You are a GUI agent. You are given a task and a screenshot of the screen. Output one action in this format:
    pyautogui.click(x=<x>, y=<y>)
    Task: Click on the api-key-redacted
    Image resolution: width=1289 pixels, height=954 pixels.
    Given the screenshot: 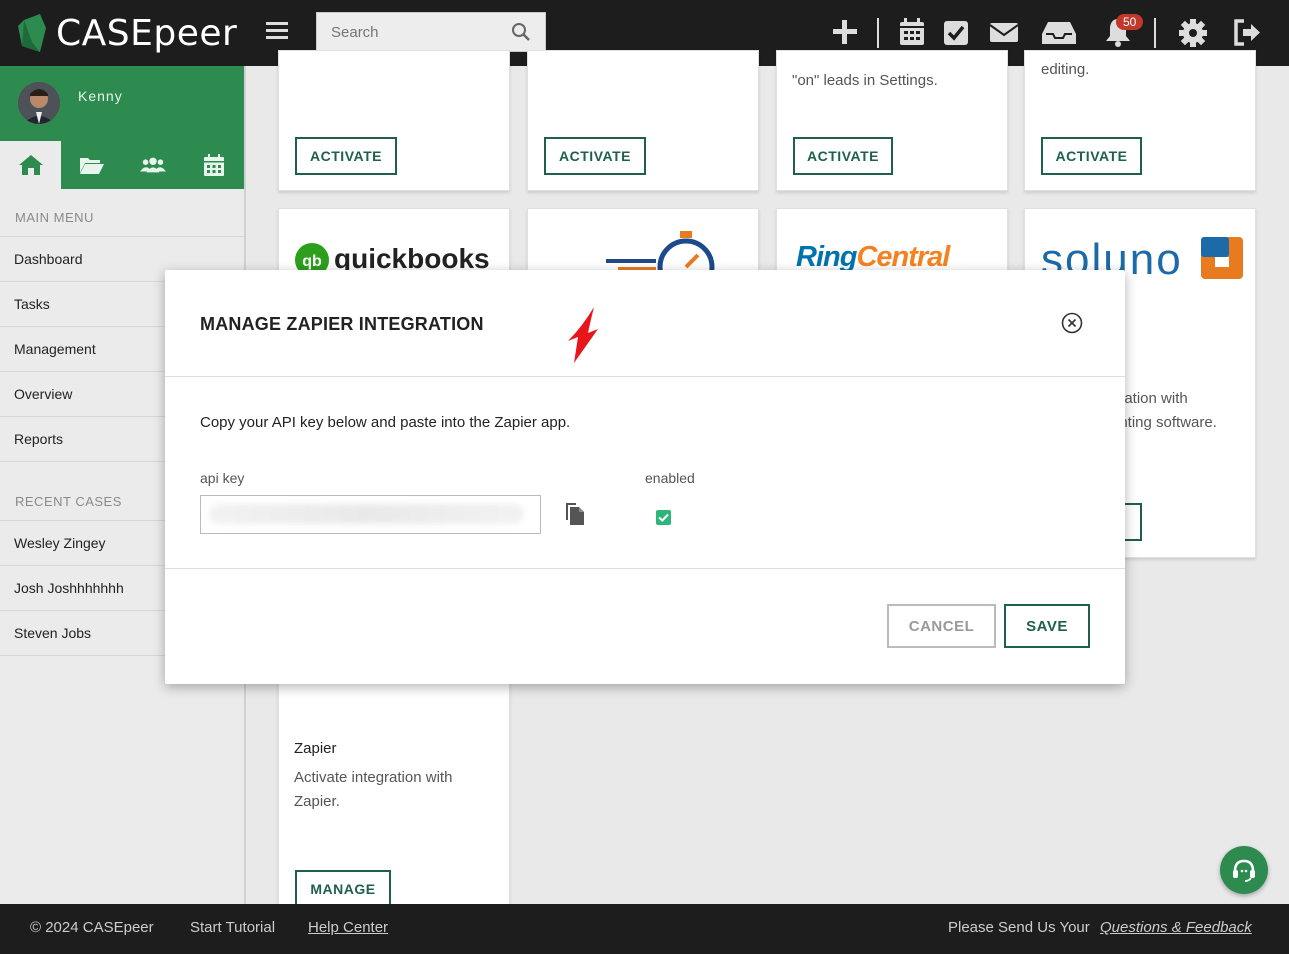 What is the action you would take?
    pyautogui.click(x=366, y=514)
    